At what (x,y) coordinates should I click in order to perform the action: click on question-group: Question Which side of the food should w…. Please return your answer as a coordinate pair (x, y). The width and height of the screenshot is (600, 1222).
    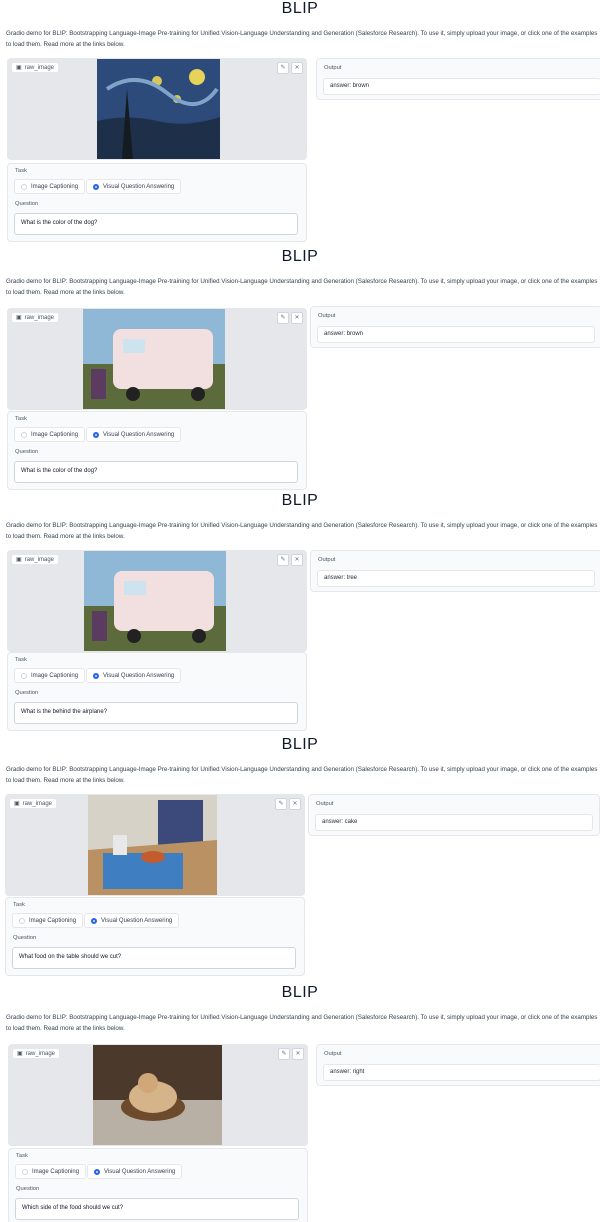
    Looking at the image, I should click on (158, 1202).